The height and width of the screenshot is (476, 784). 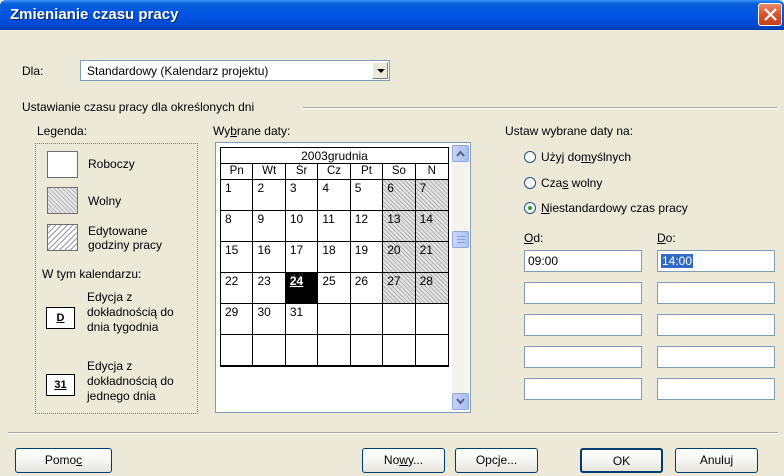 I want to click on selected-dates-label: Wybrane daty:, so click(x=252, y=131).